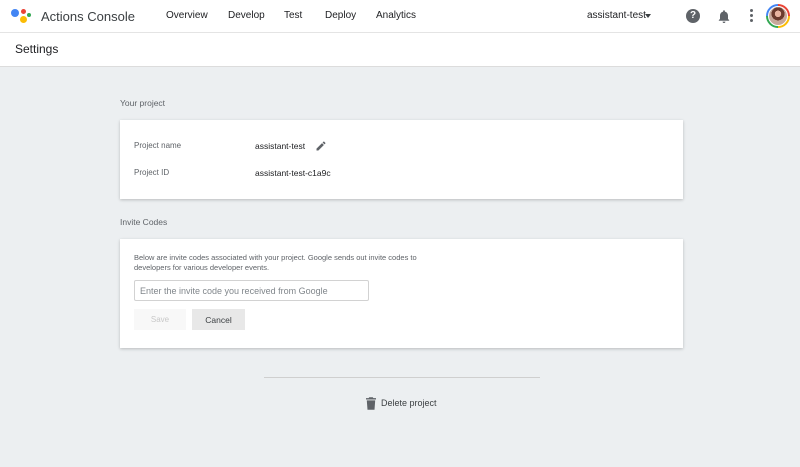 The width and height of the screenshot is (800, 467). I want to click on project-id-label: Project ID, so click(152, 172).